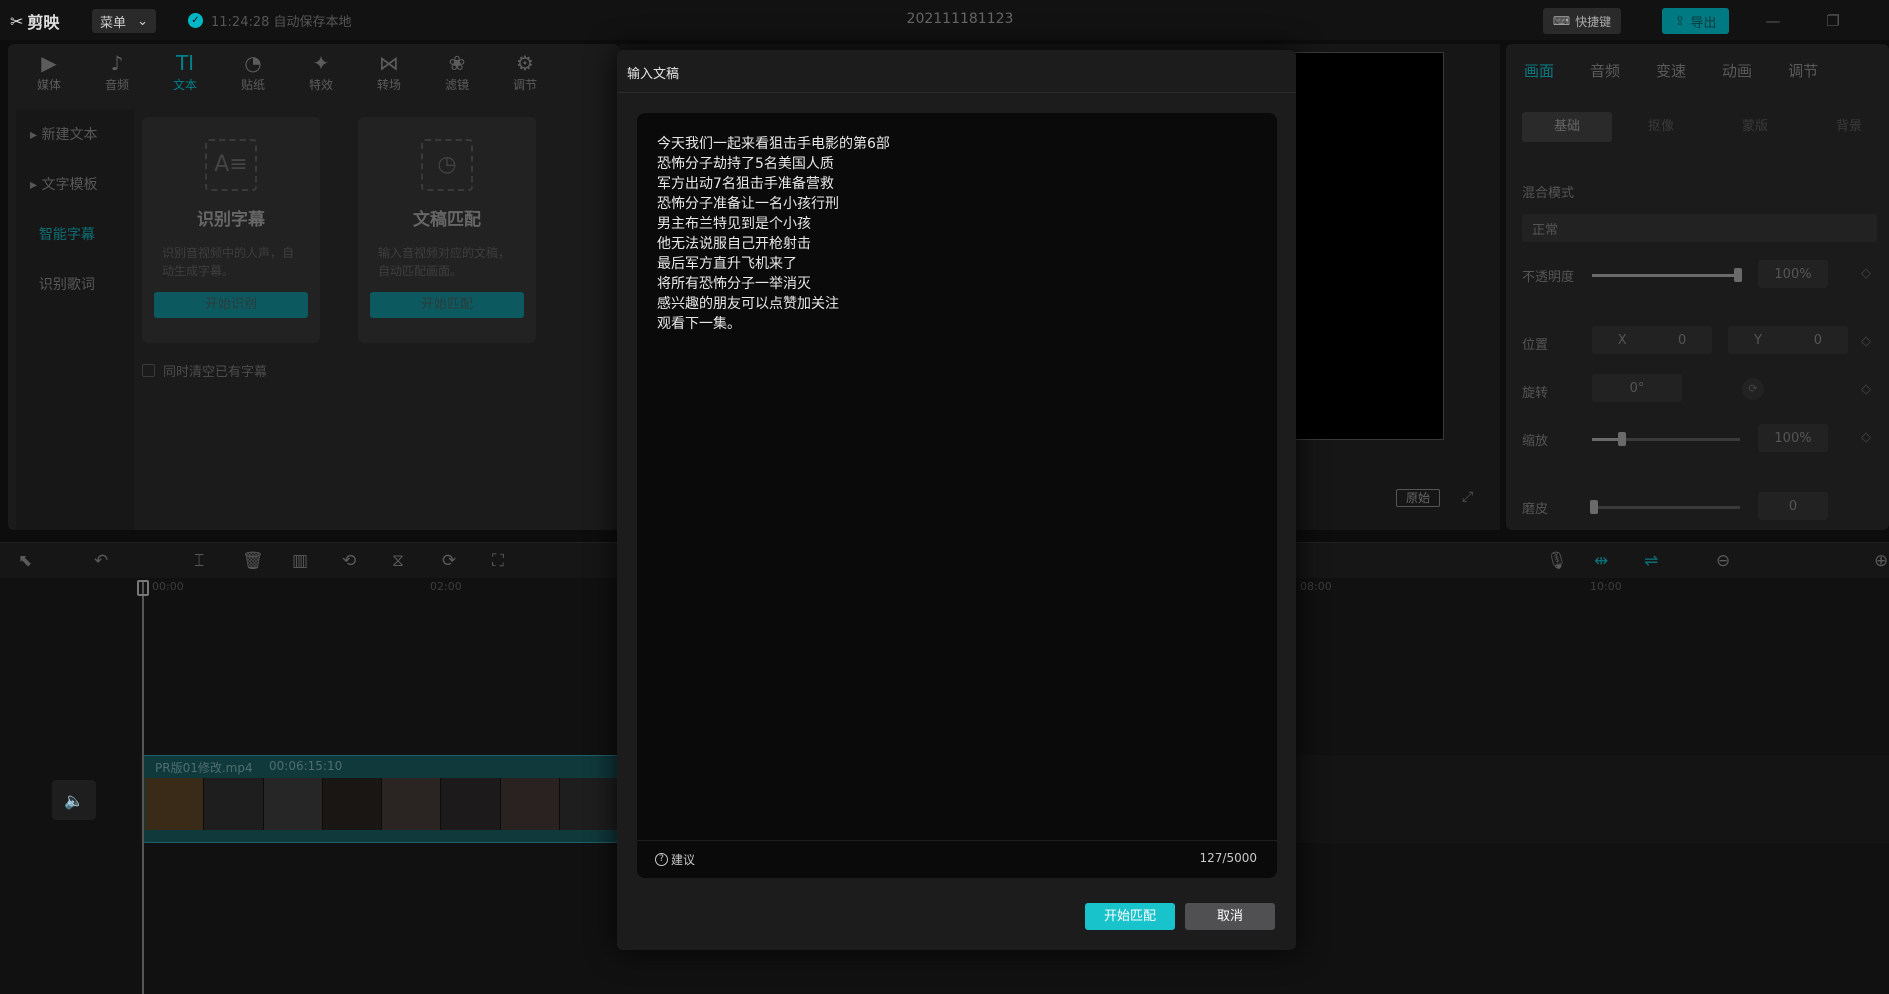 This screenshot has width=1889, height=994. I want to click on playhead-handle, so click(143, 588).